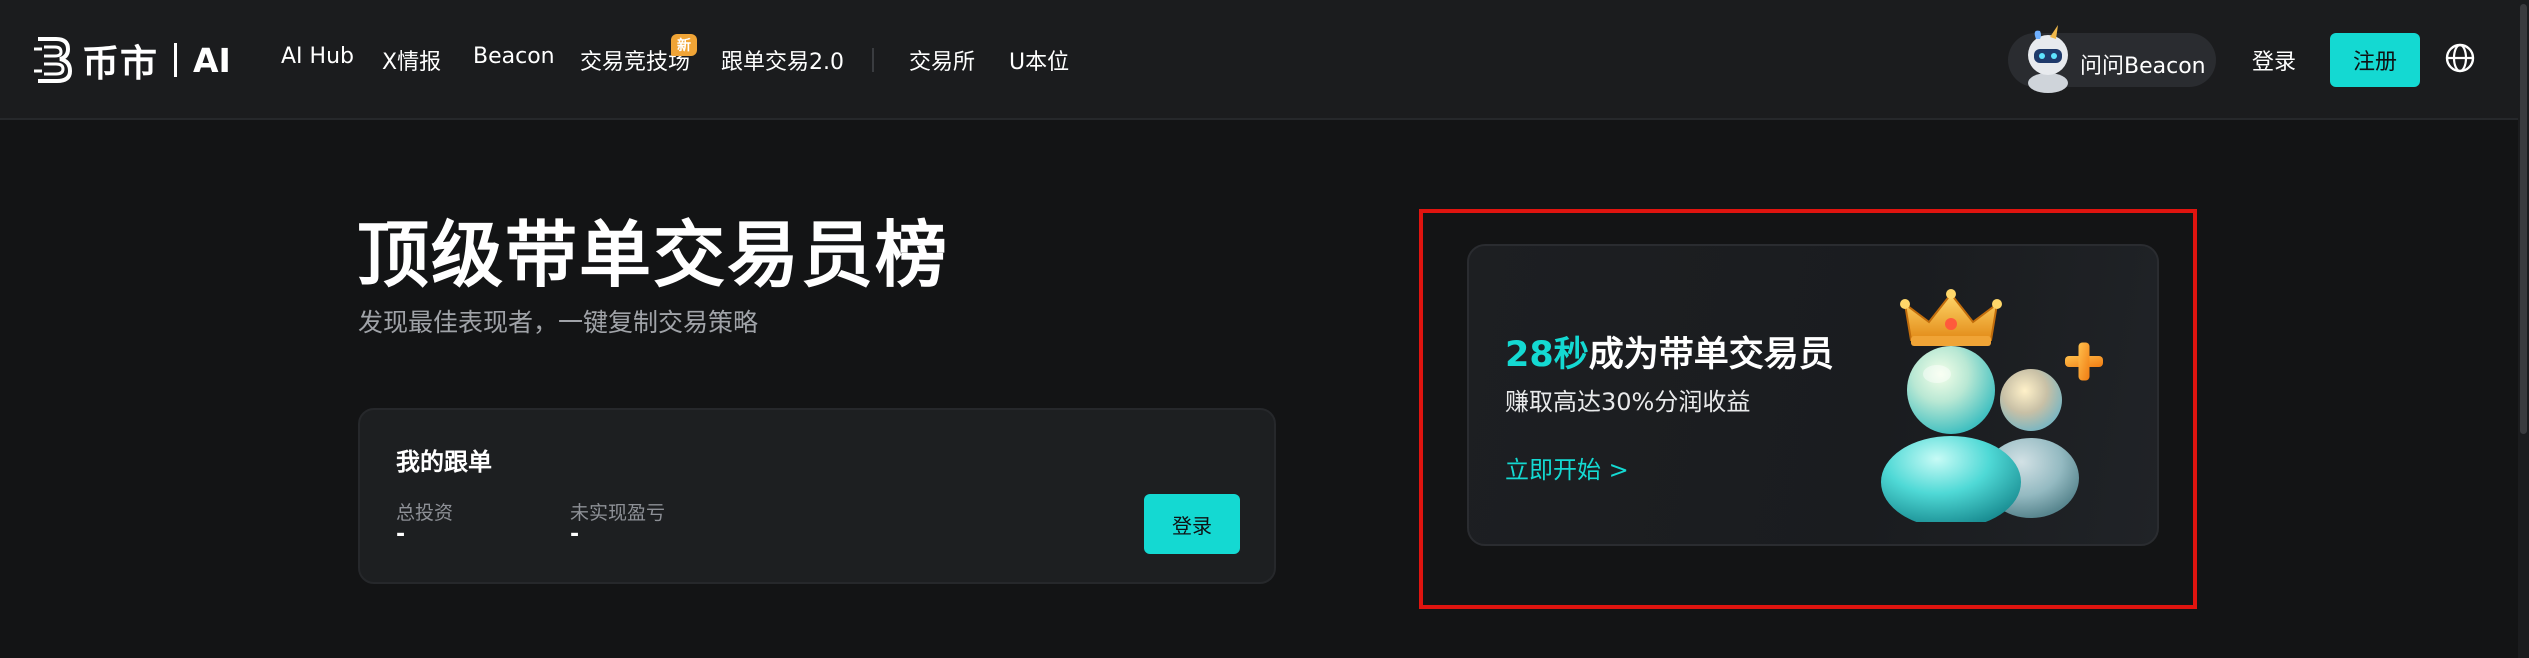 The width and height of the screenshot is (2529, 658). I want to click on promo-subtitle: 赚取高达30%分润收益, so click(1628, 402).